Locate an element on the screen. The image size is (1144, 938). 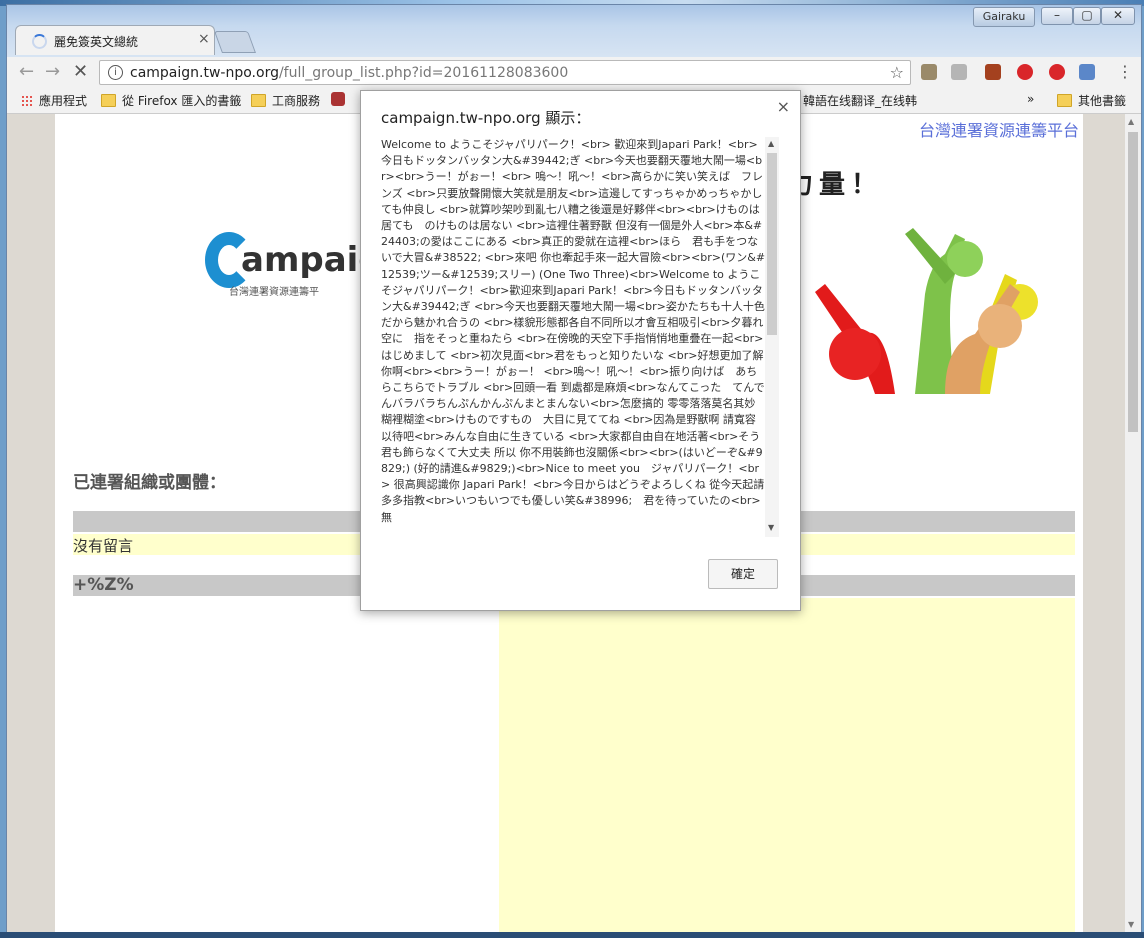
headline: 力量！ is located at coordinates (835, 185).